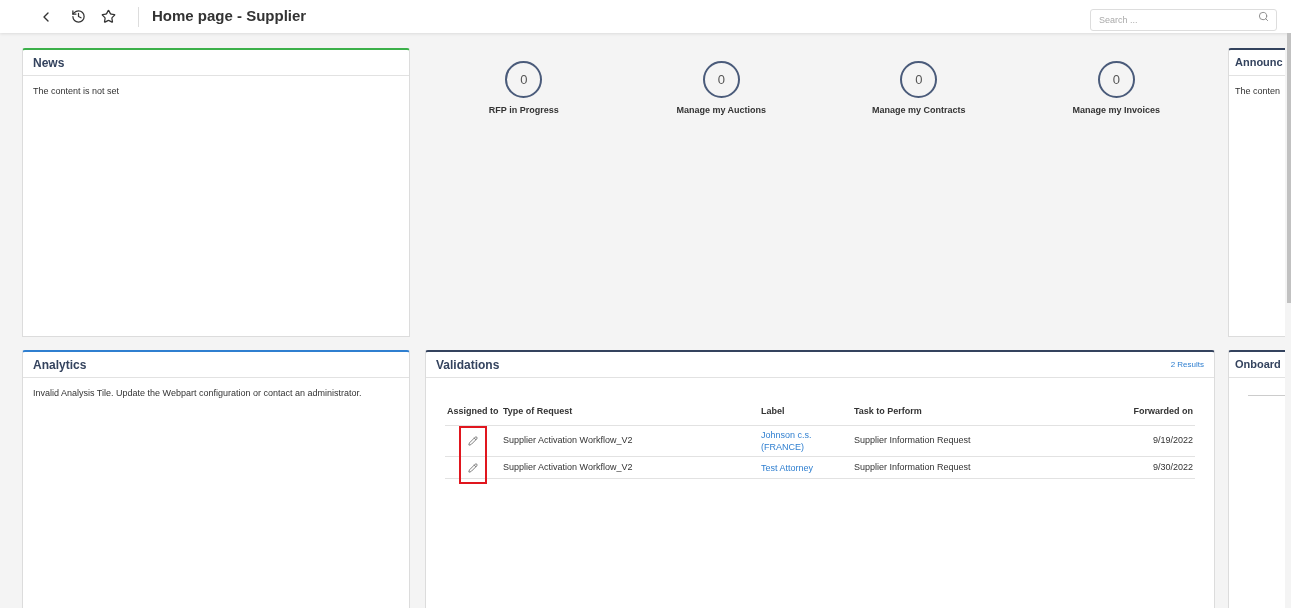 Image resolution: width=1291 pixels, height=608 pixels. Describe the element at coordinates (805, 441) in the screenshot. I see `label-link: Johnson c.s. (FRANCE)` at that location.